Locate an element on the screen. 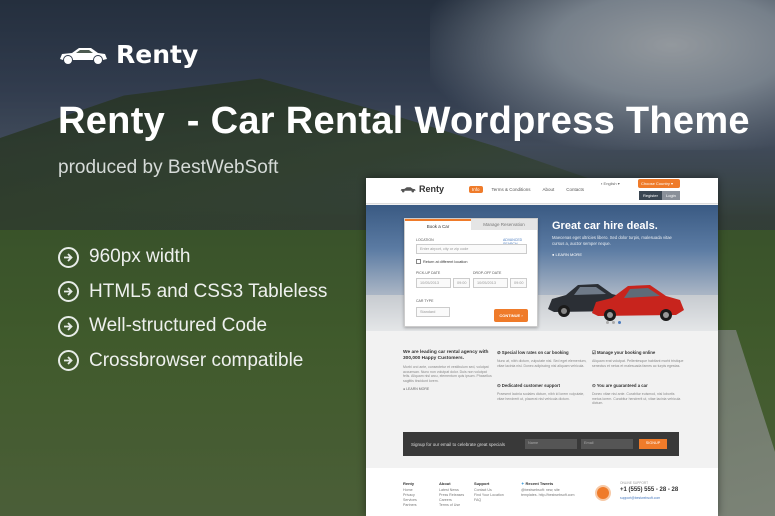 The image size is (775, 516). newsletter-email-input: Email is located at coordinates (607, 444).